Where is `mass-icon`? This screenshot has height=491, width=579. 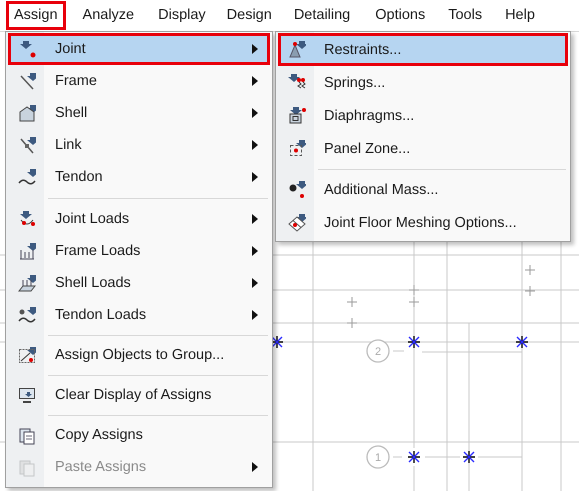
mass-icon is located at coordinates (297, 189).